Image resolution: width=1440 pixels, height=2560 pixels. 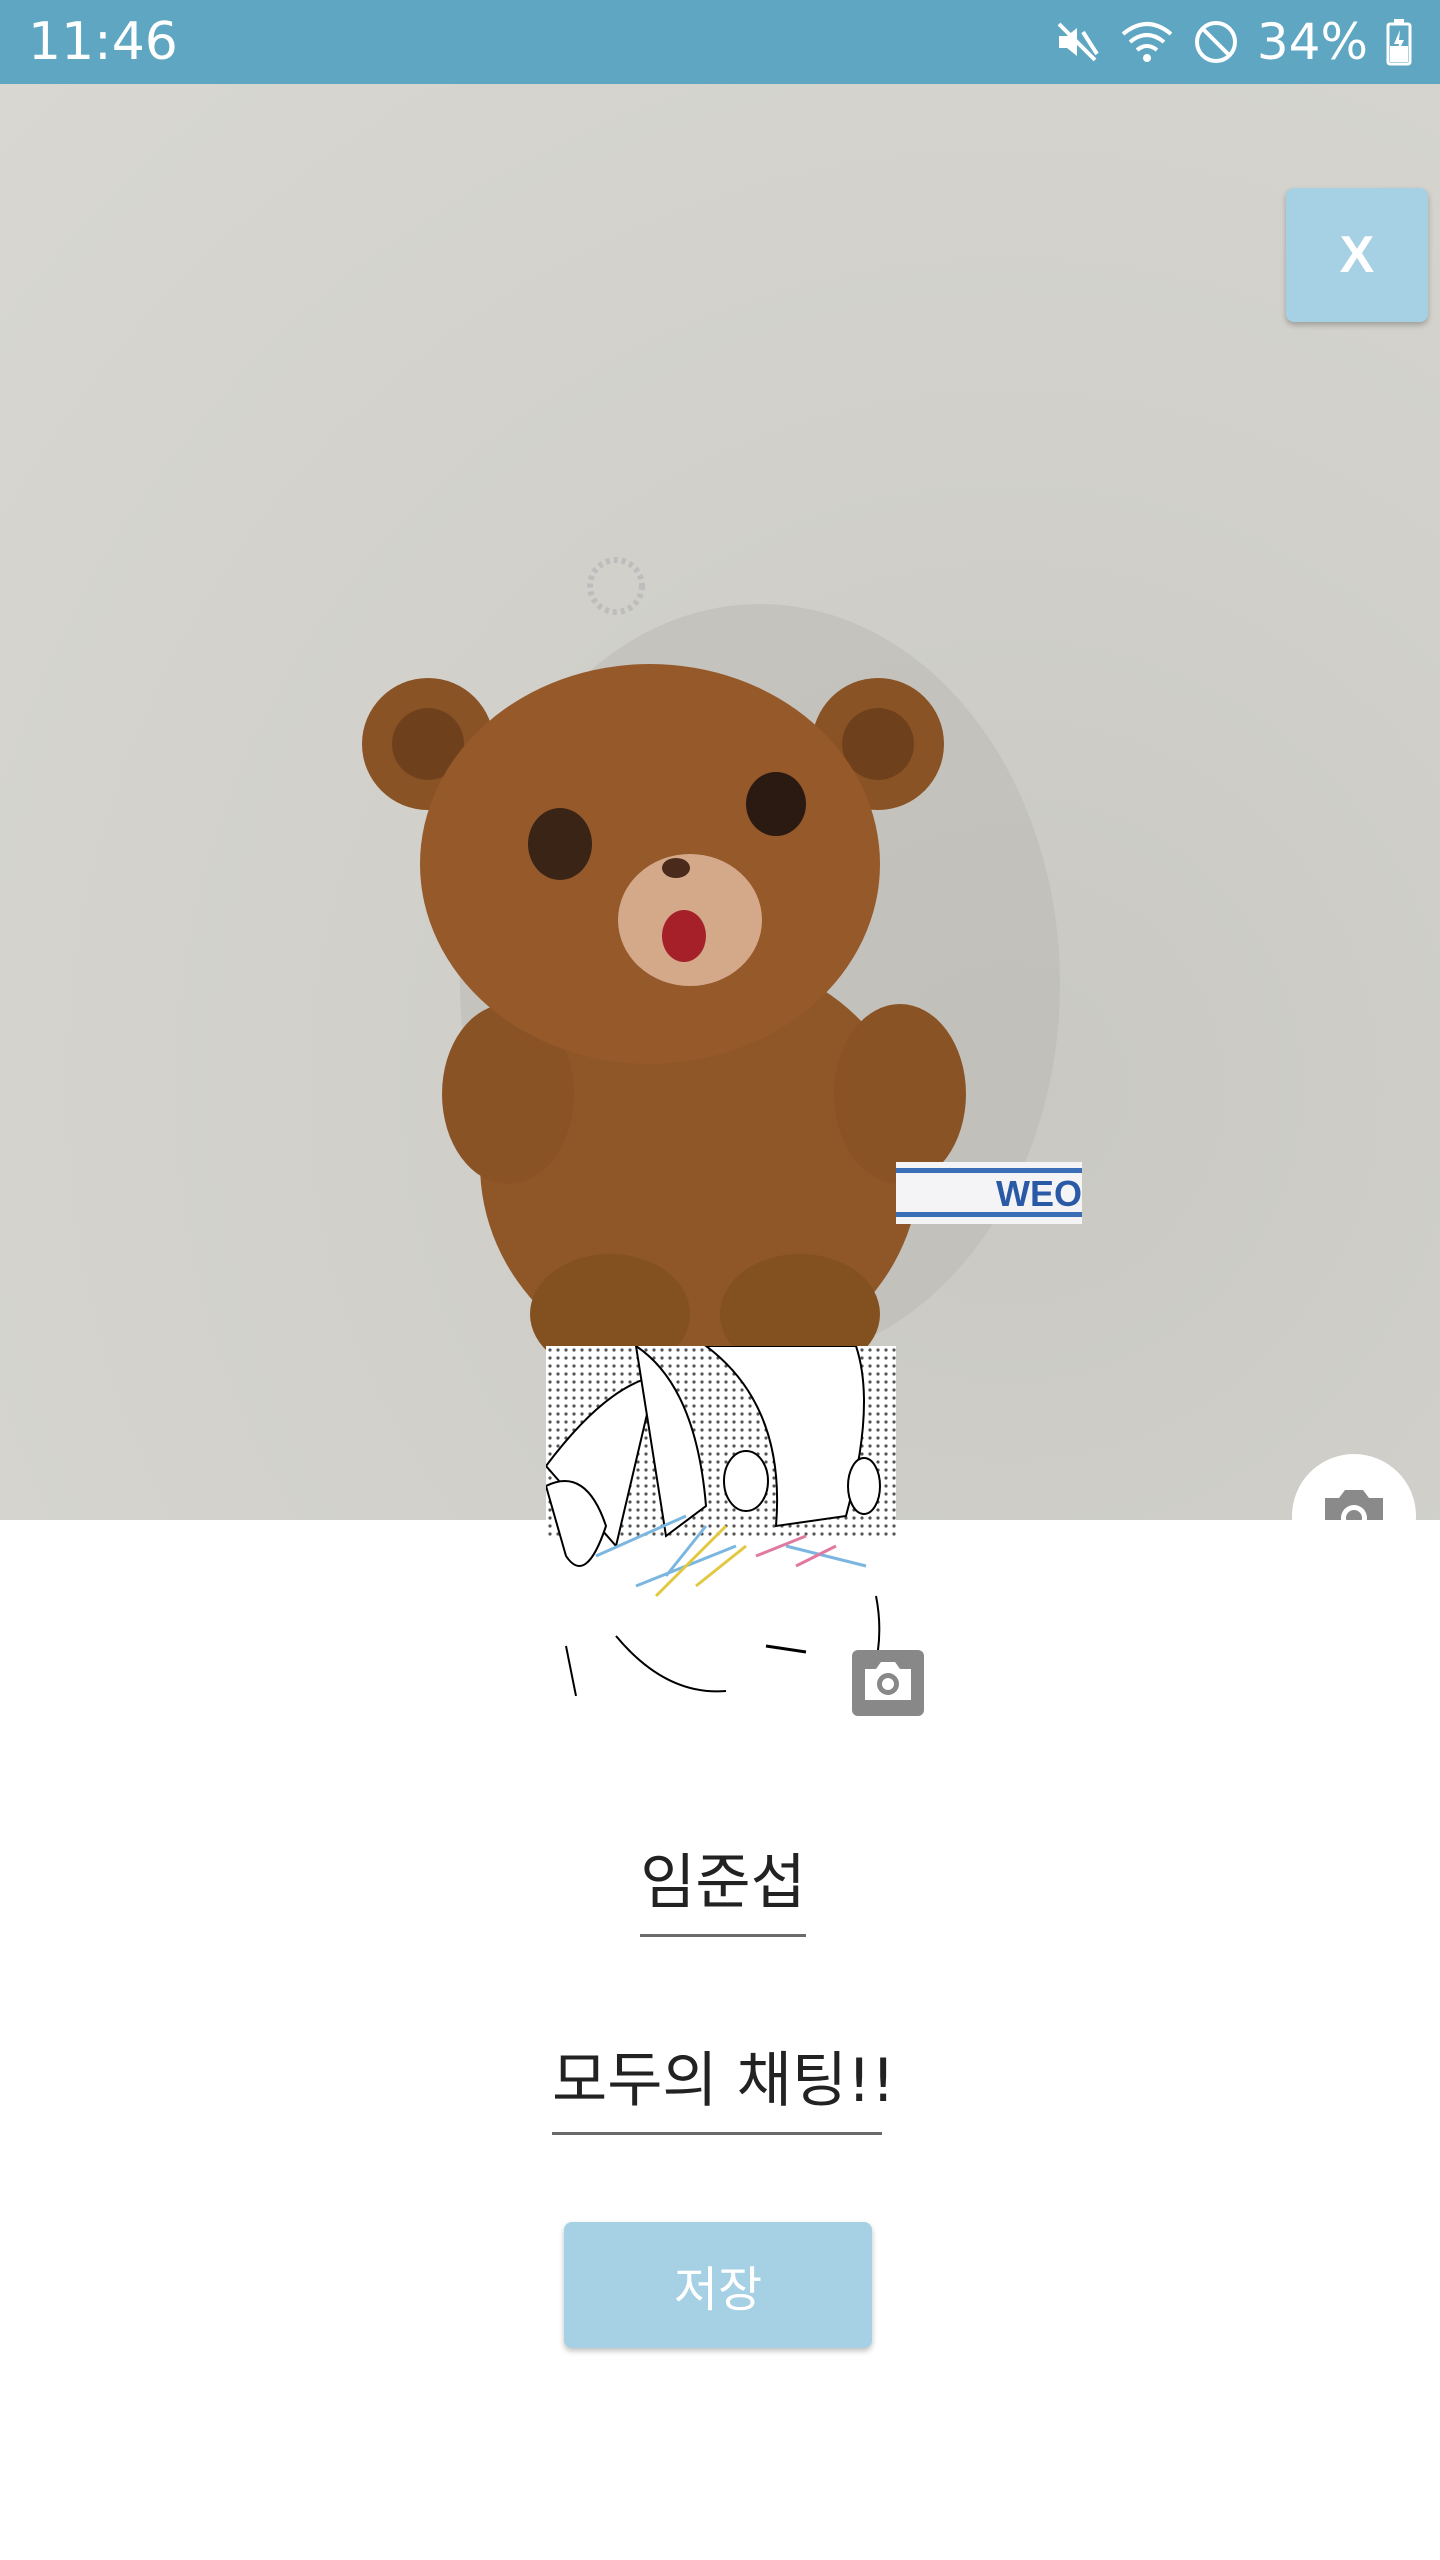 I want to click on close-button: X, so click(x=1357, y=255).